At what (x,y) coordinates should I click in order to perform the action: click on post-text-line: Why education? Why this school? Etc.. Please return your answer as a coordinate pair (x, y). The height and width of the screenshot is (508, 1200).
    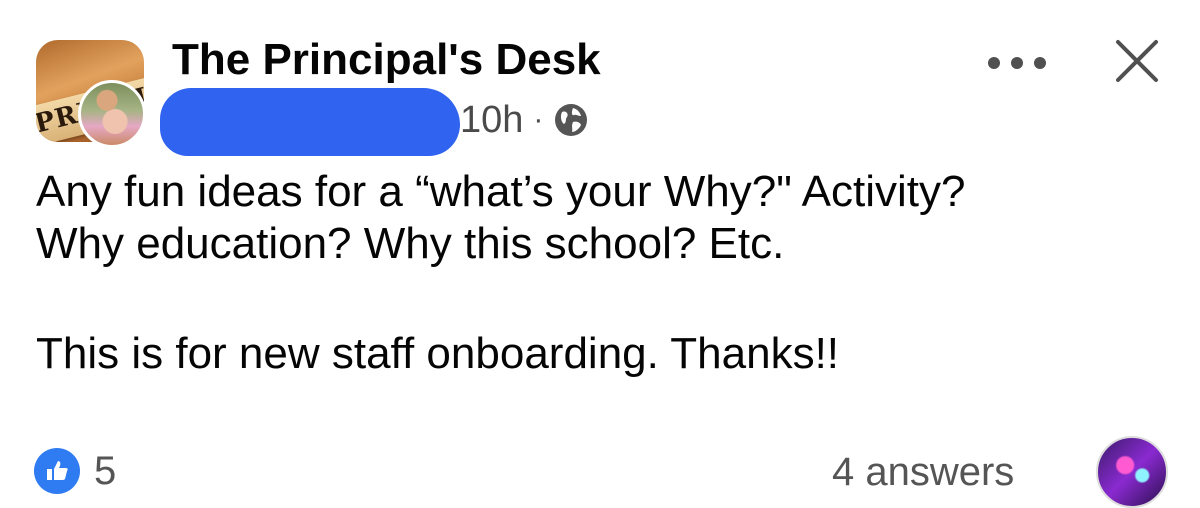
    Looking at the image, I should click on (410, 243).